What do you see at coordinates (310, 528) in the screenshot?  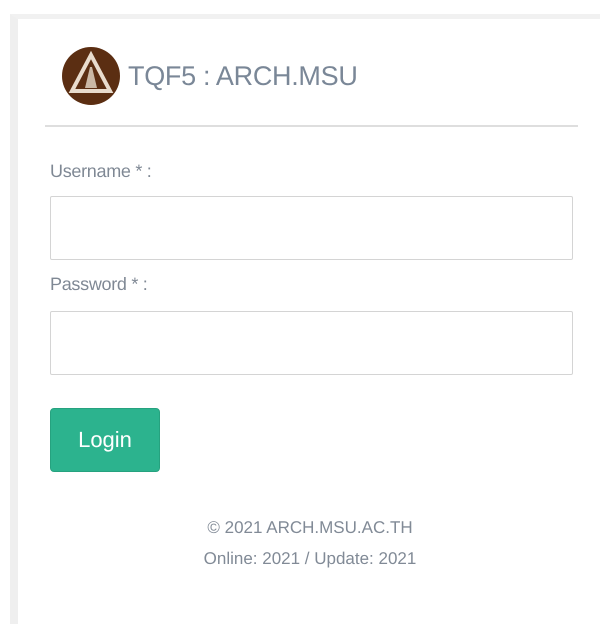 I see `footer-text: © 2021 ARCH.MSU.AC.TH` at bounding box center [310, 528].